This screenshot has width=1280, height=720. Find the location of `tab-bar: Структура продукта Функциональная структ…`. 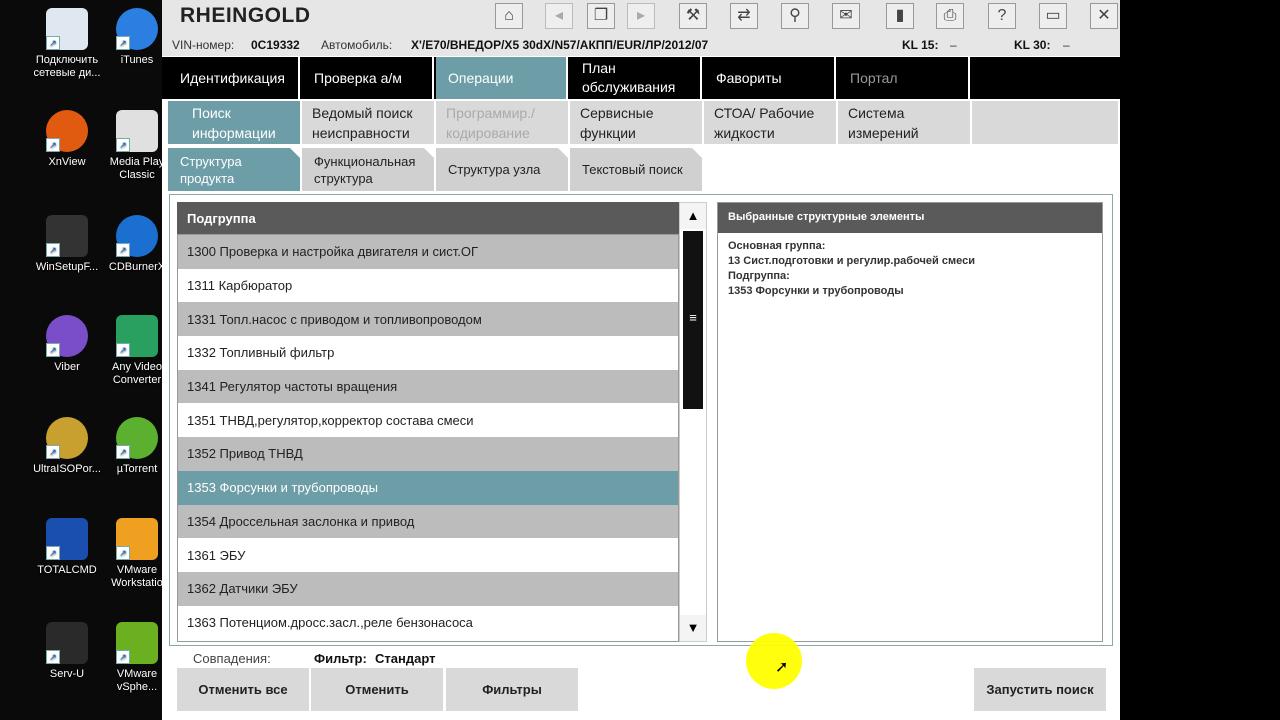

tab-bar: Структура продукта Функциональная структ… is located at coordinates (641, 170).